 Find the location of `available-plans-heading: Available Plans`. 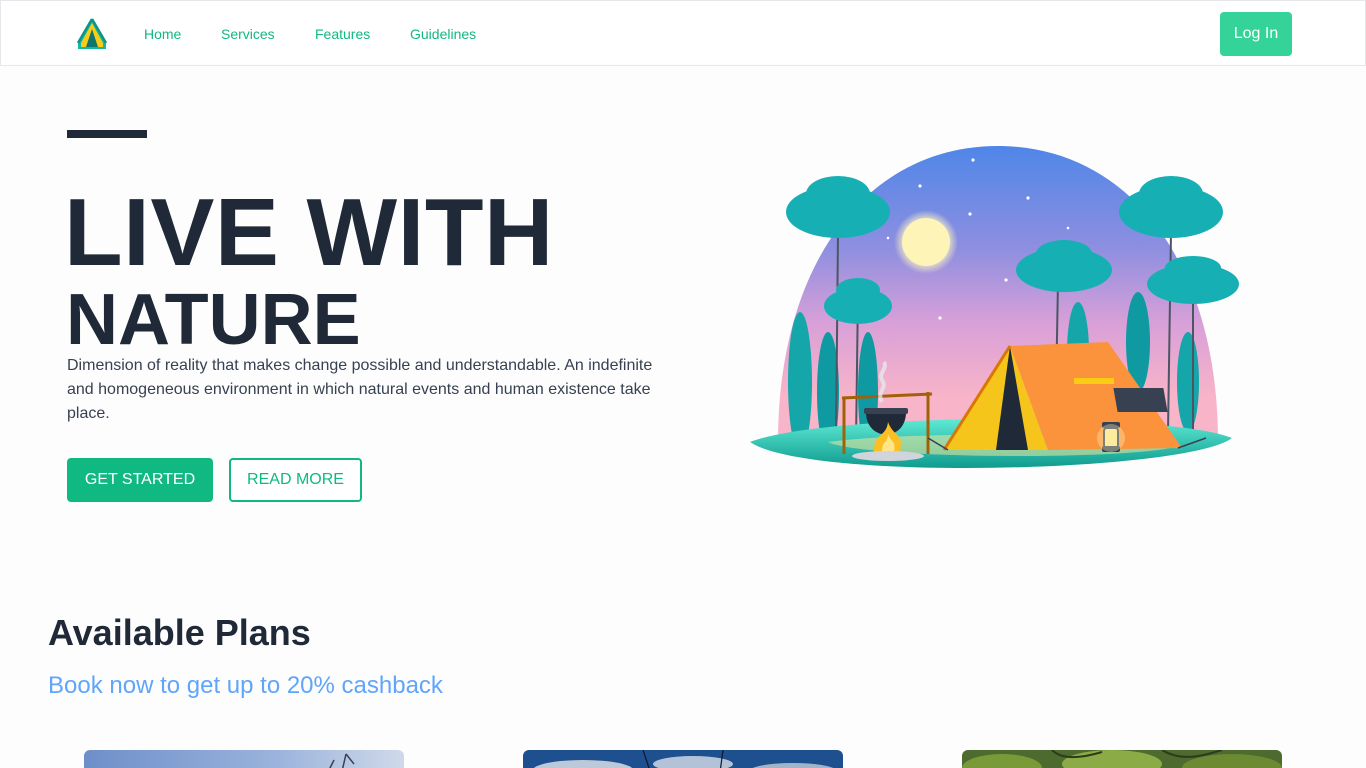

available-plans-heading: Available Plans is located at coordinates (179, 632).